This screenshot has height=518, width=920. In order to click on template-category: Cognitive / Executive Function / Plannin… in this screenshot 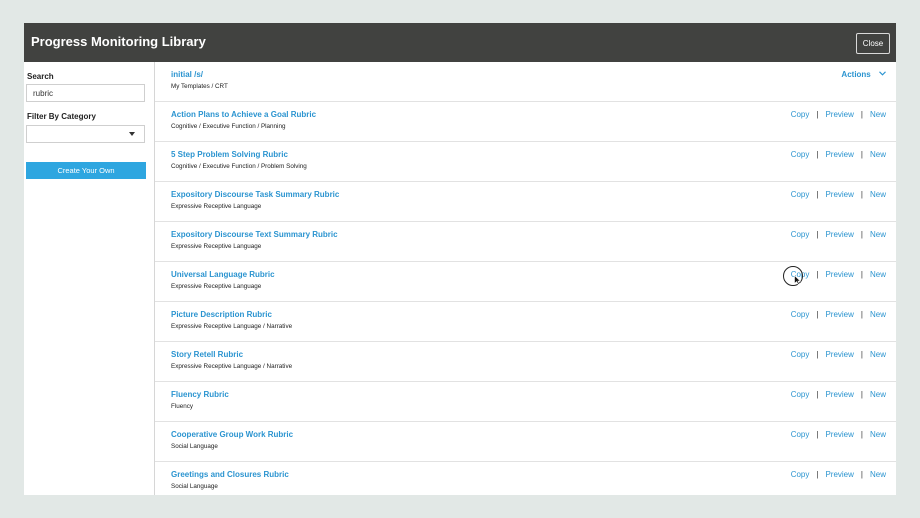, I will do `click(228, 126)`.